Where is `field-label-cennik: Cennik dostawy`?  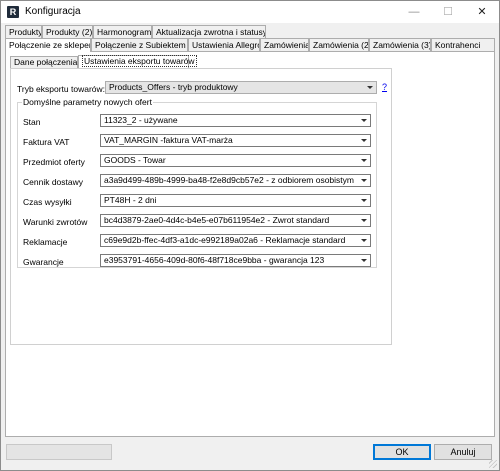 field-label-cennik: Cennik dostawy is located at coordinates (53, 182).